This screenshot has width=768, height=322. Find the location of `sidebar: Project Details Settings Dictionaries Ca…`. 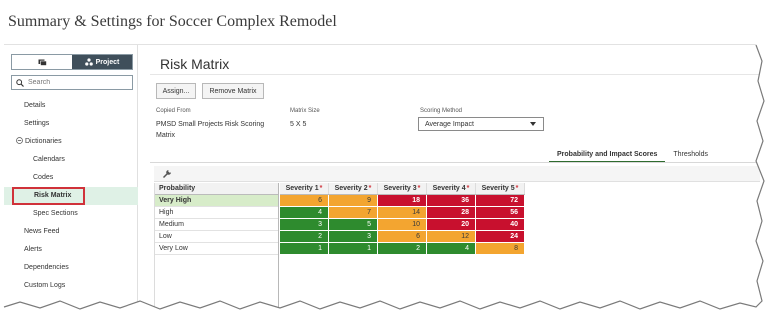

sidebar: Project Details Settings Dictionaries Ca… is located at coordinates (71, 176).